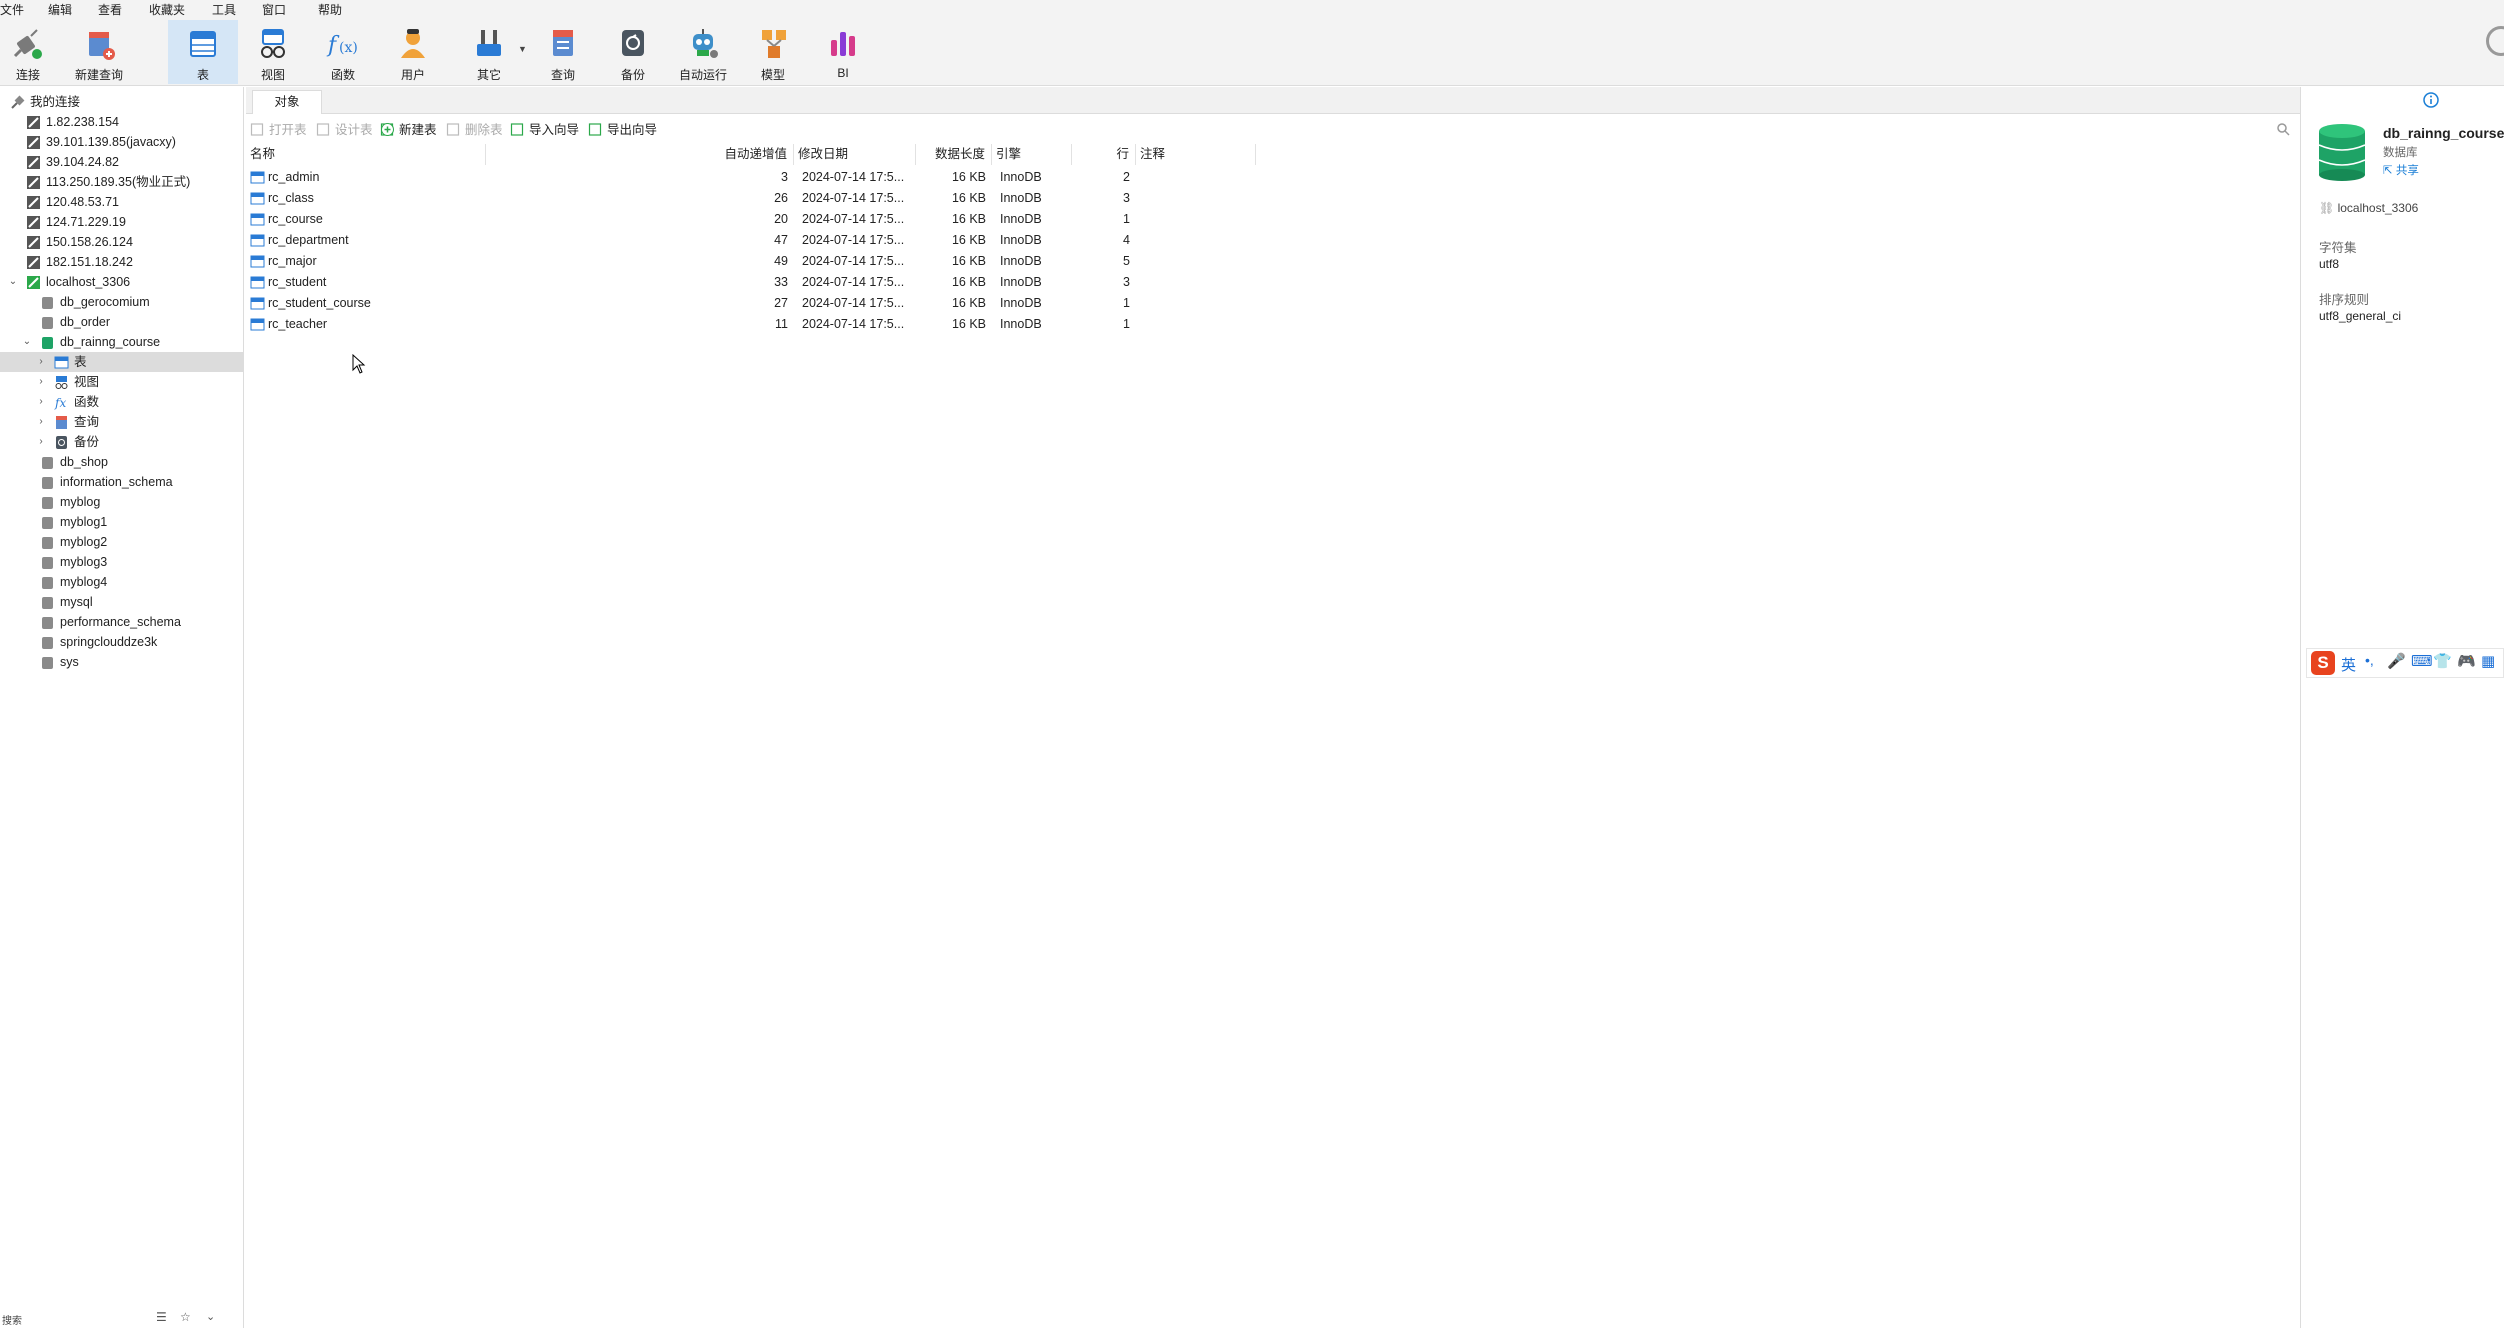 The image size is (2504, 1328). What do you see at coordinates (121, 522) in the screenshot?
I see `tree-database: myblog1` at bounding box center [121, 522].